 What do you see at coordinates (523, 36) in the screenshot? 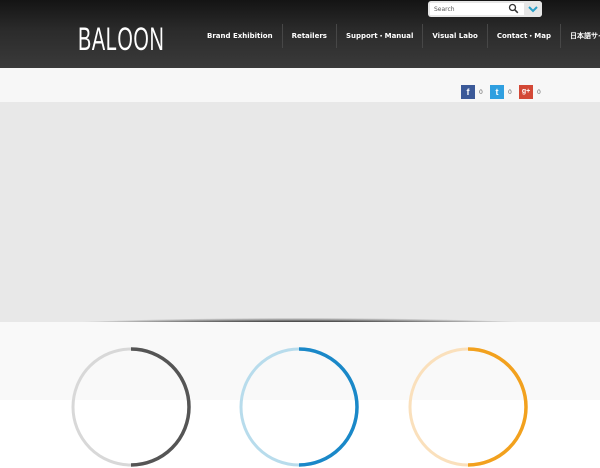
I see `nav-item-contact-map: Contact・Map` at bounding box center [523, 36].